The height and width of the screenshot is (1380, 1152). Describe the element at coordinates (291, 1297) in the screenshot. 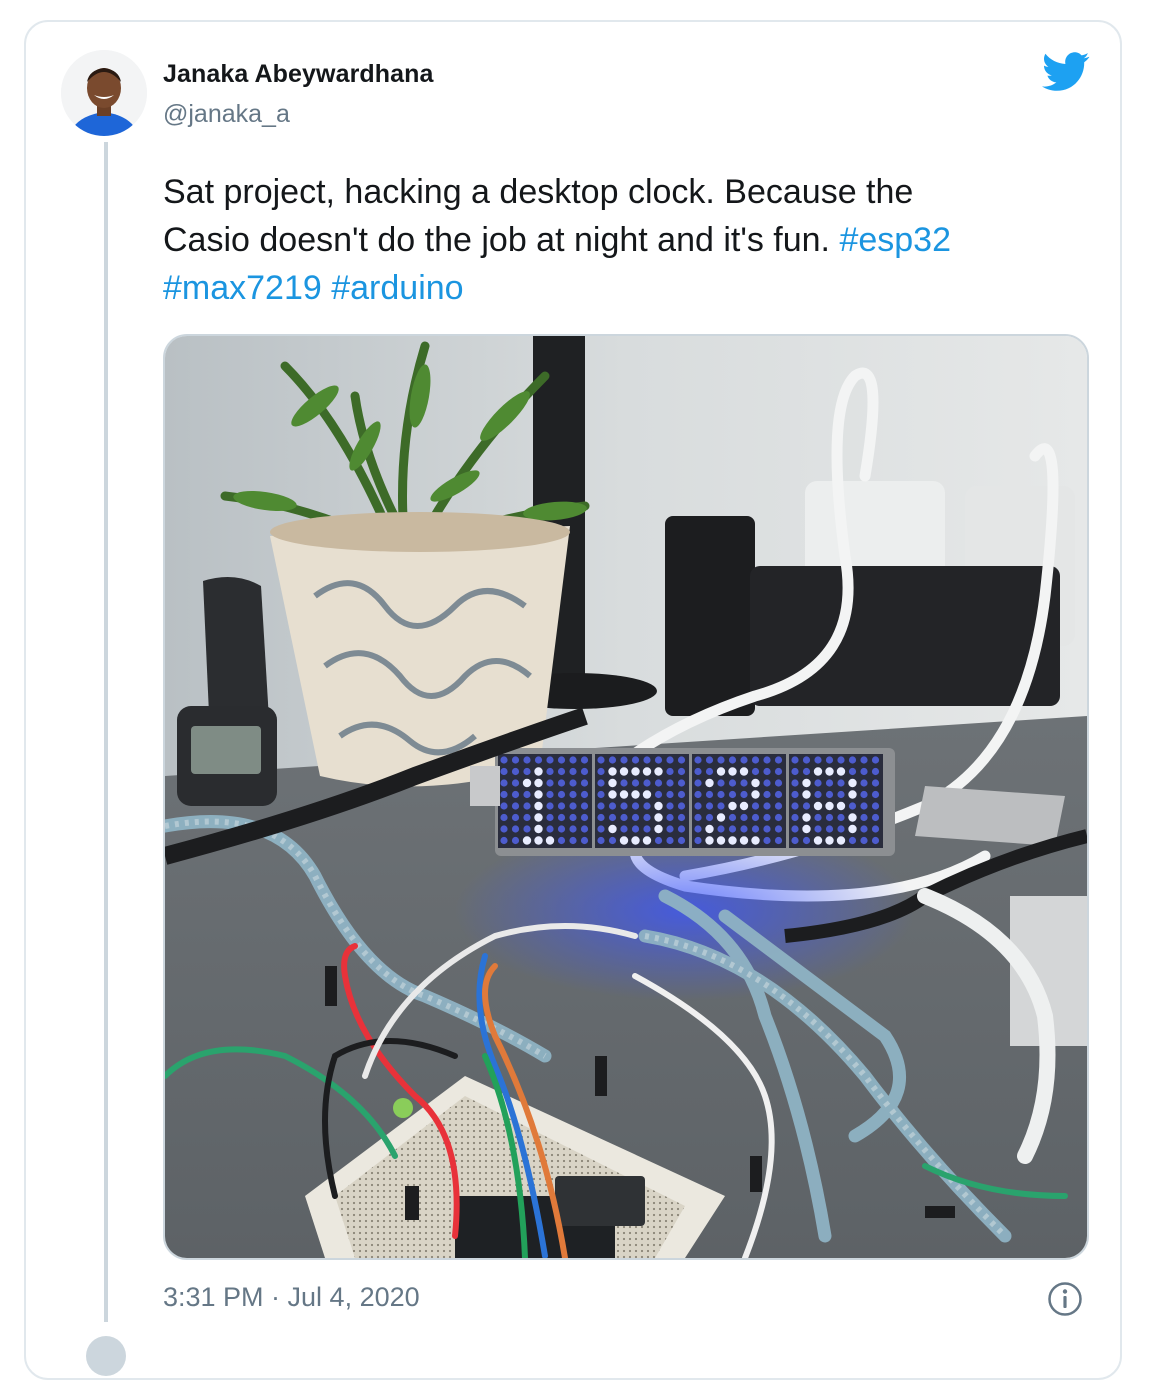

I see `tweet-timestamp: 3:31 PM · Jul 4, 2020` at that location.